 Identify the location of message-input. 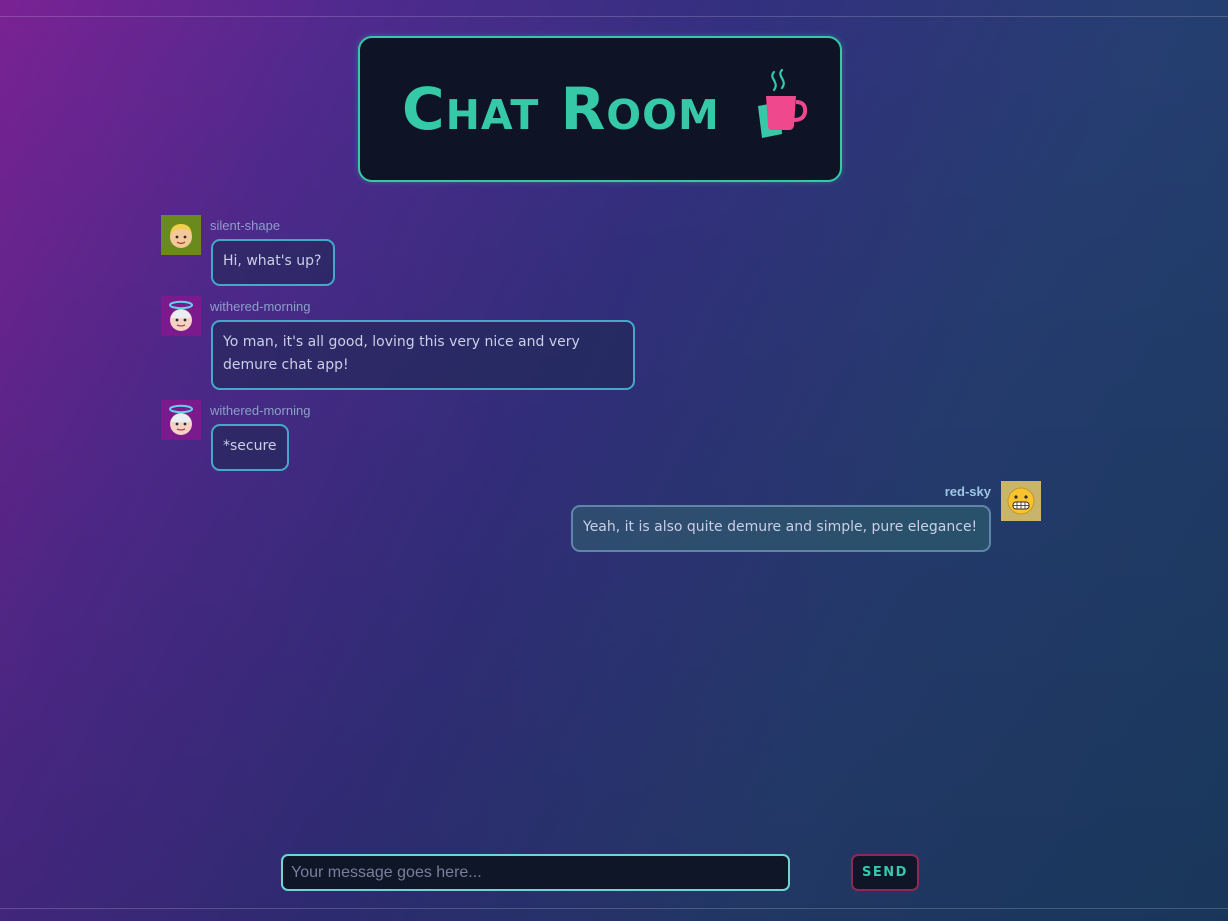
(535, 872).